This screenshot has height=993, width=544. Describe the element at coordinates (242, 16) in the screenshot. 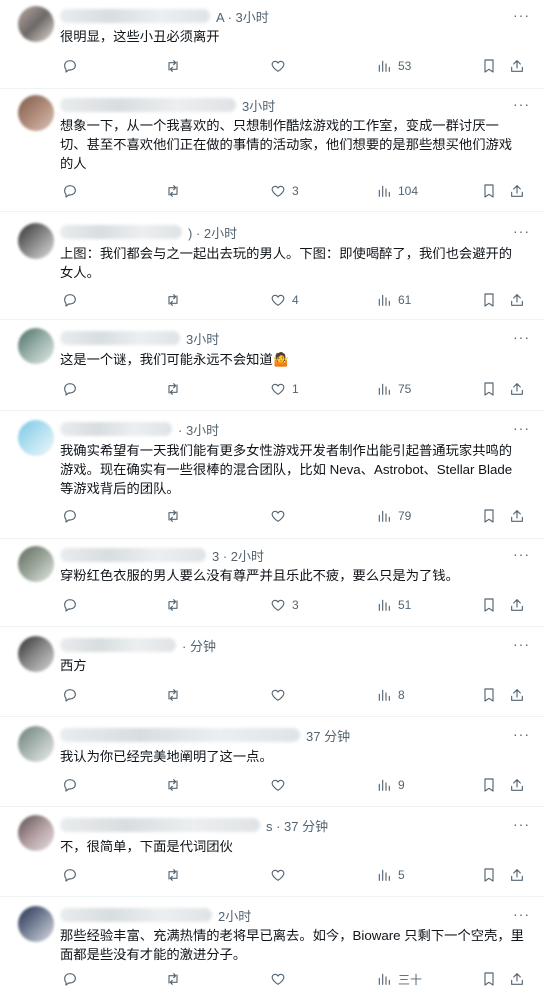

I see `timestamp: A · 3小时` at that location.